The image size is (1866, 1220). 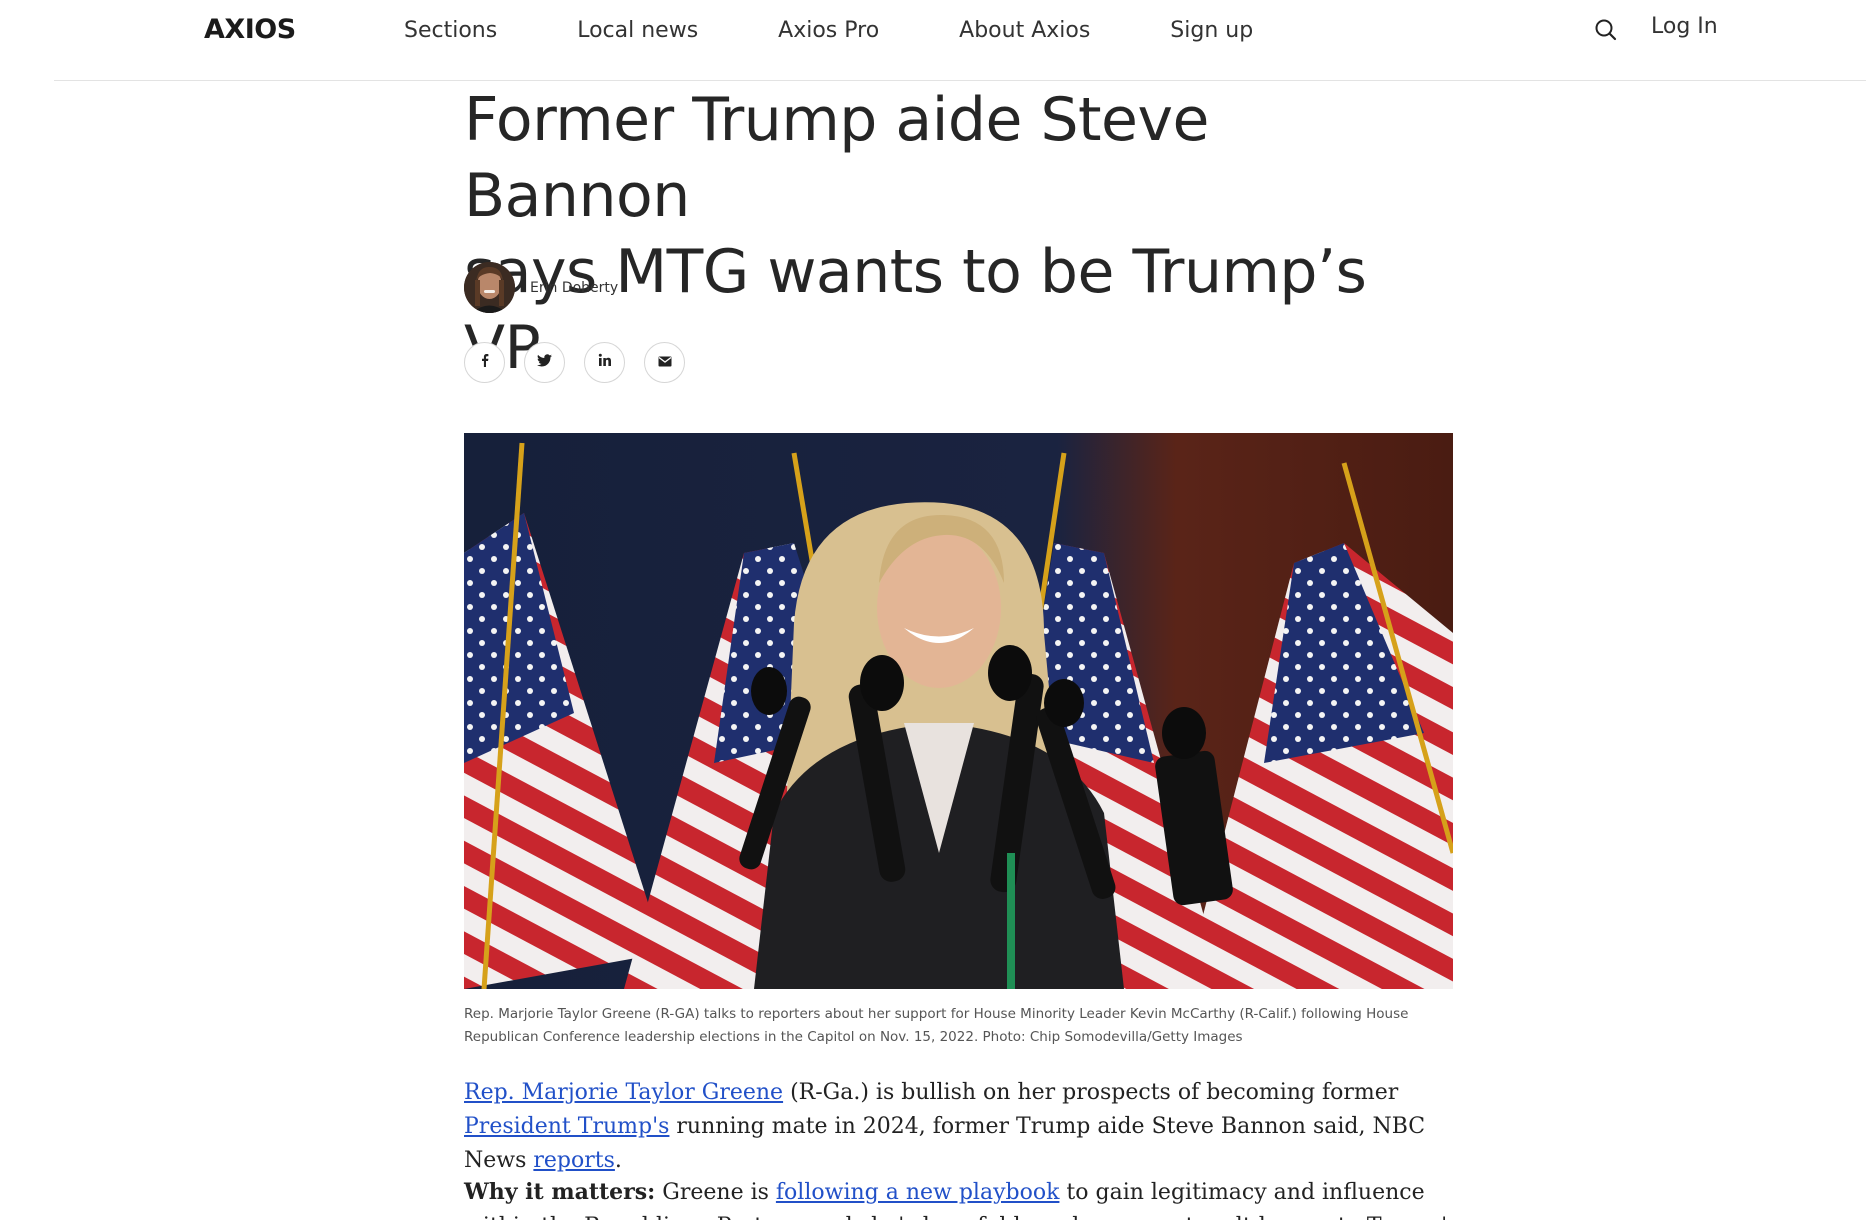 What do you see at coordinates (560, 1192) in the screenshot?
I see `why-it-matters-label: Why it matters:` at bounding box center [560, 1192].